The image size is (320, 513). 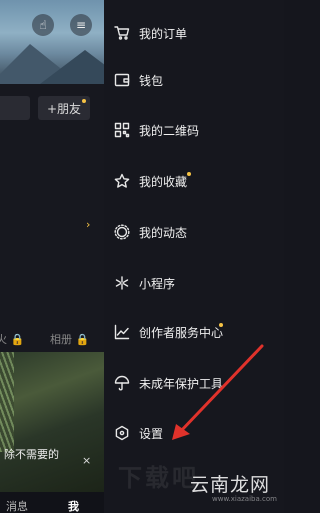 I want to click on add-friend-label: +朋友, so click(x=64, y=108).